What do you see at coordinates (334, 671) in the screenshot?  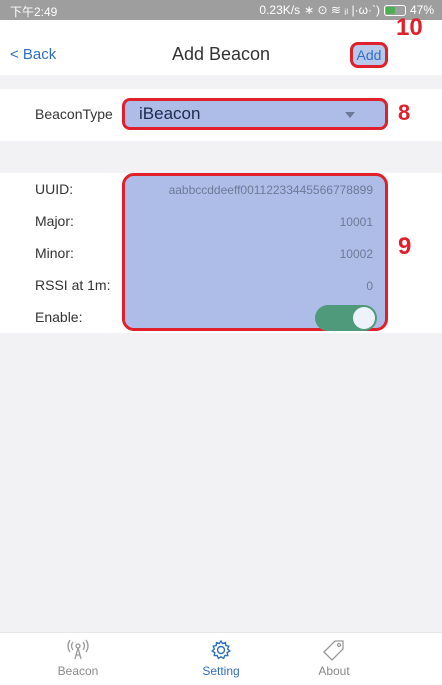 I see `tab-about-label: About` at bounding box center [334, 671].